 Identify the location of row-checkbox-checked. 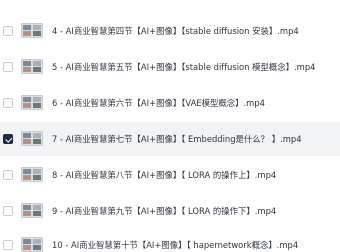
(8, 139).